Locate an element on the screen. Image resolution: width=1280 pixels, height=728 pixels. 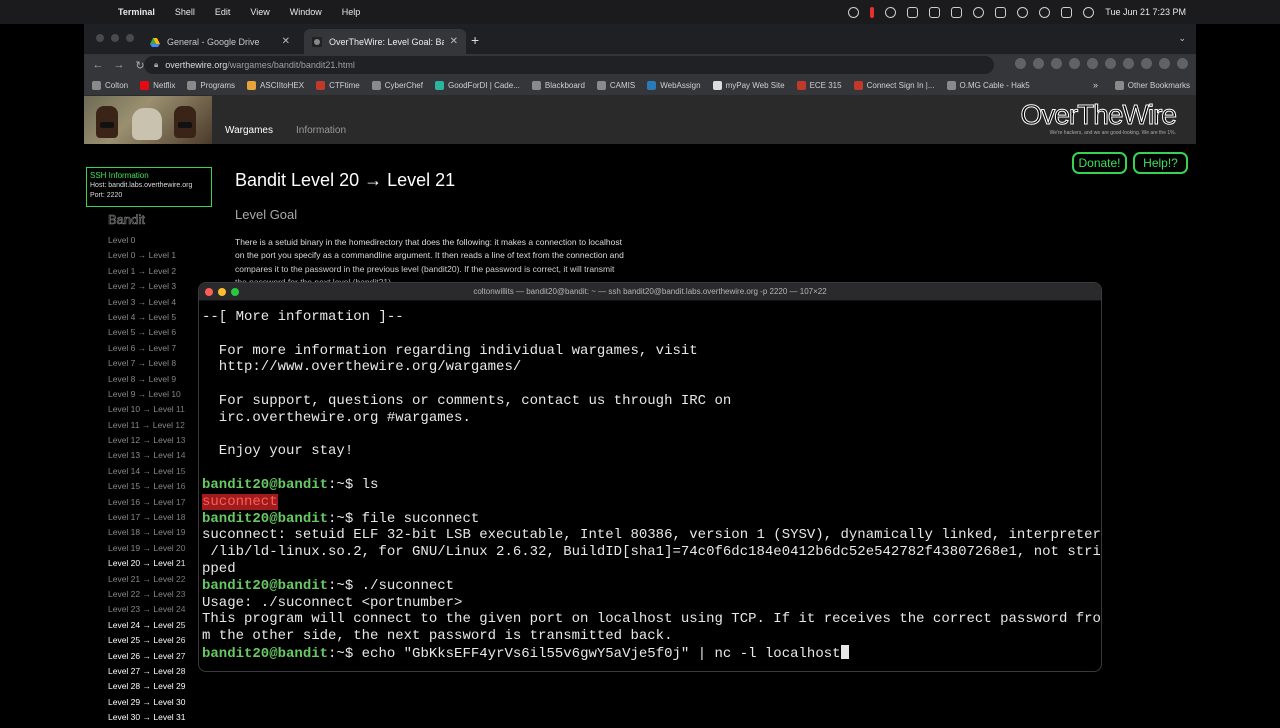
menu-app-name: Terminal is located at coordinates (136, 12).